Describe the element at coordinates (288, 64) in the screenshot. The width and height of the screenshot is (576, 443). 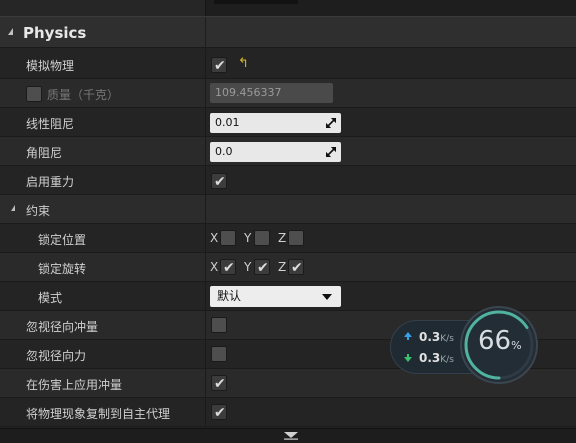
I see `row-simulate-physics: 模拟物理 ✔ ↰` at that location.